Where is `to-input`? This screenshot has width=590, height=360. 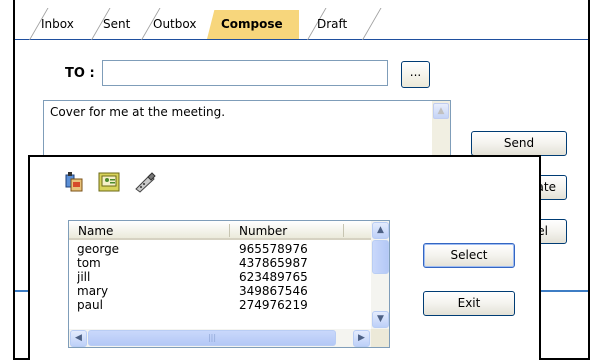
to-input is located at coordinates (245, 73).